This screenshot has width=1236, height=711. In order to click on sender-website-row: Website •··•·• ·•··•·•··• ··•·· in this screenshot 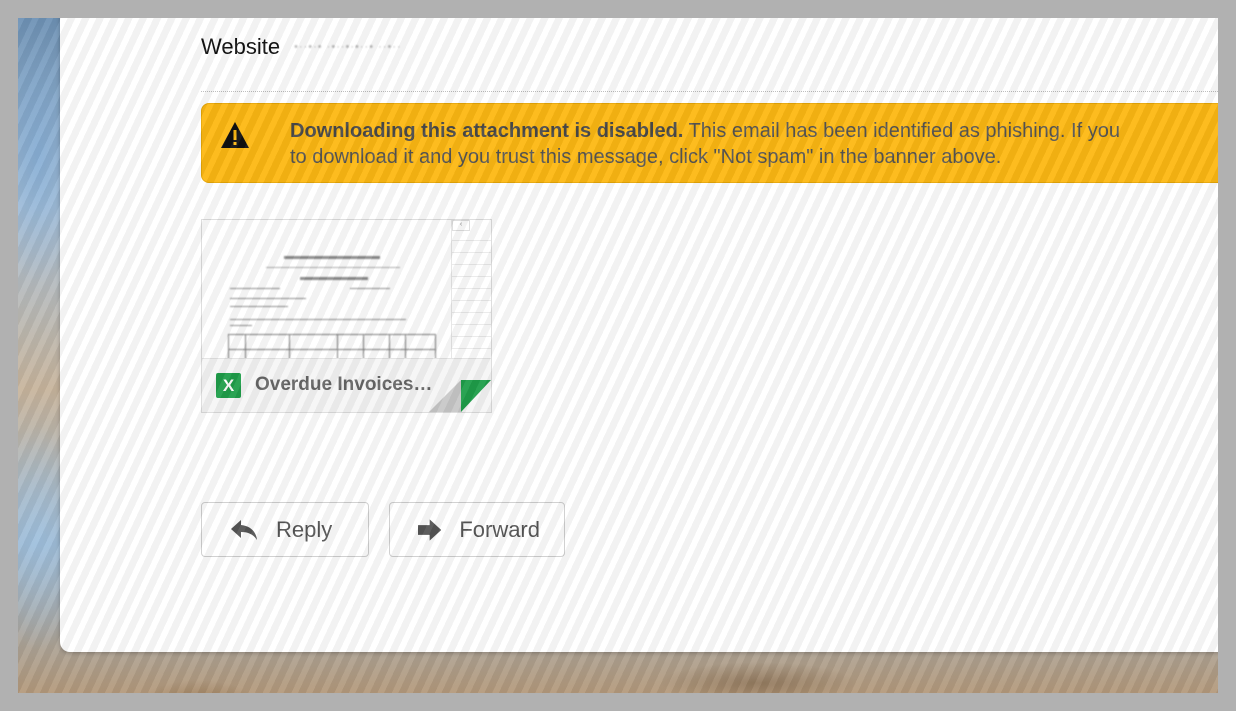, I will do `click(301, 47)`.